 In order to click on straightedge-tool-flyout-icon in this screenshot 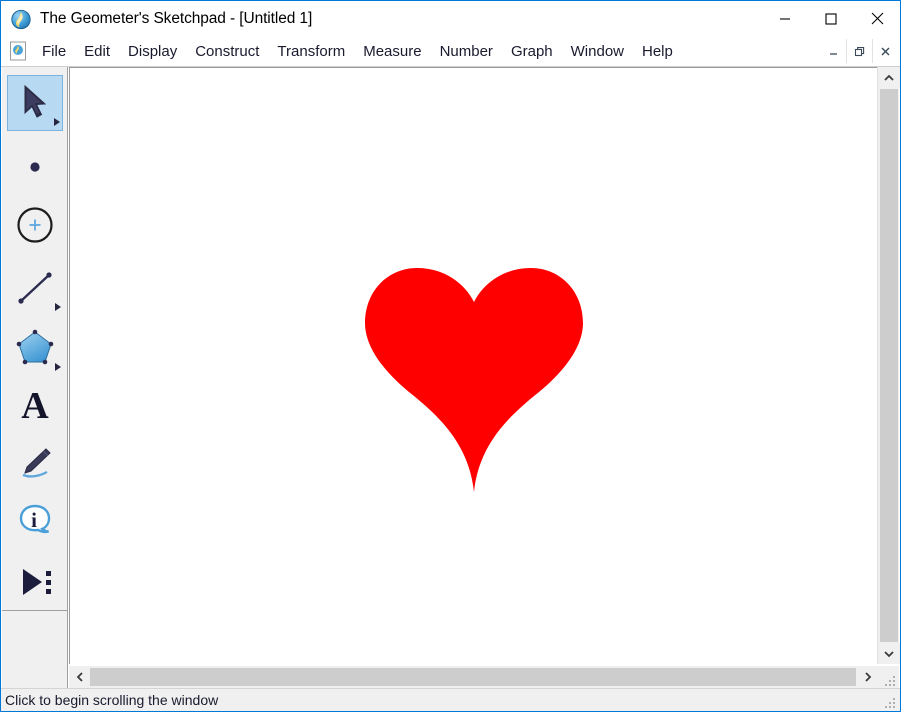, I will do `click(58, 307)`.